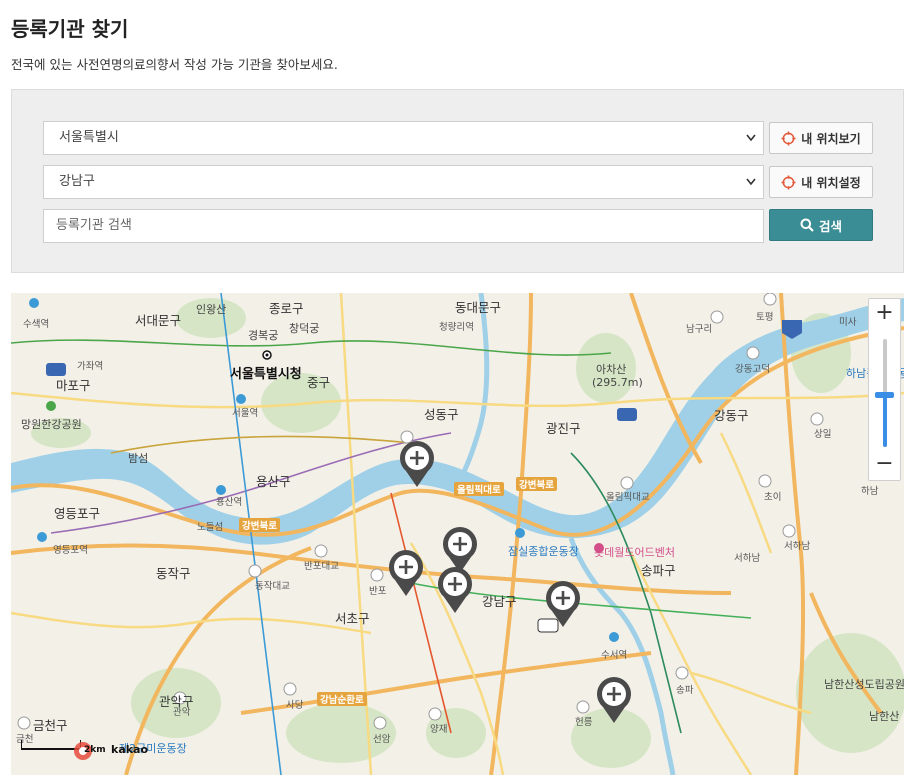 This screenshot has width=910, height=775. I want to click on map-label-nodeulseom: 노들섬, so click(210, 527).